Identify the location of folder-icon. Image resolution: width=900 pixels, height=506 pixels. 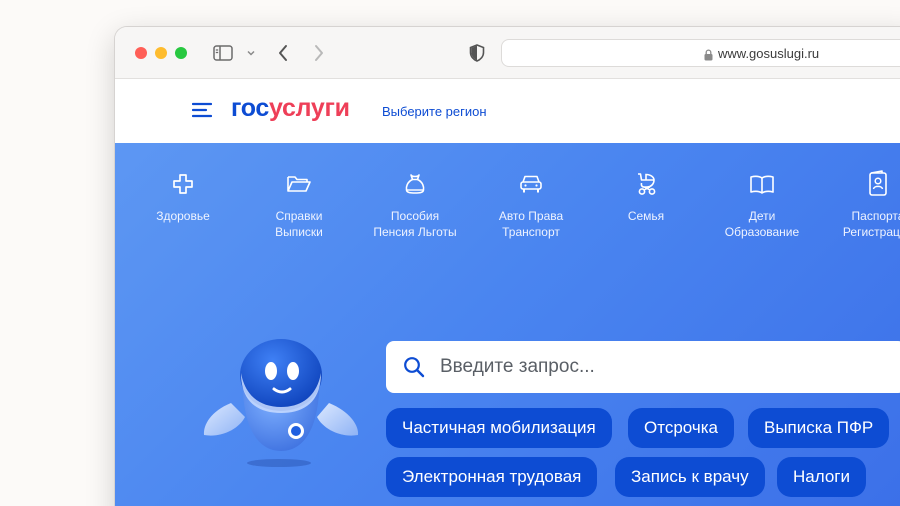
(299, 184).